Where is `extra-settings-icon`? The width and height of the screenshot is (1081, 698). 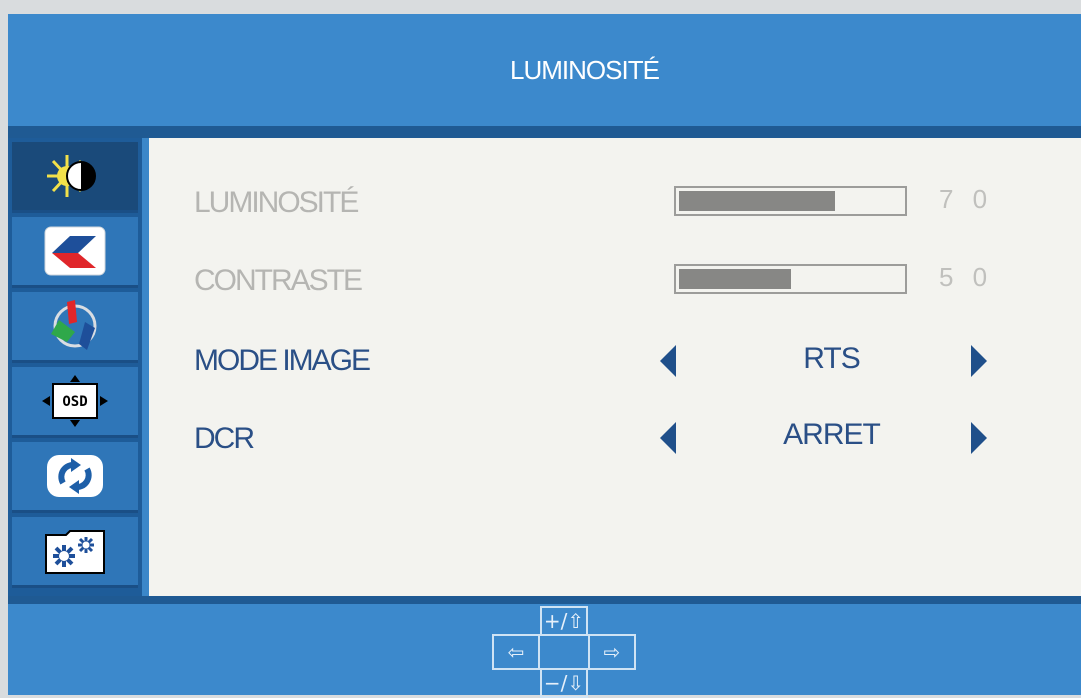
extra-settings-icon is located at coordinates (75, 552).